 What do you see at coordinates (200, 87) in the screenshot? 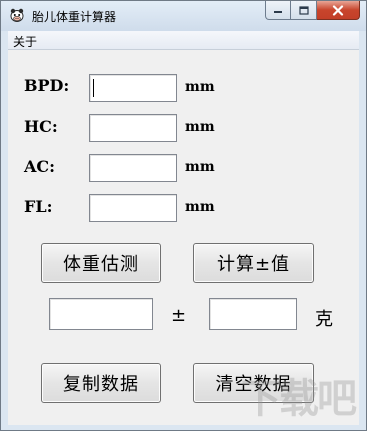
I see `bpd-unit: mm` at bounding box center [200, 87].